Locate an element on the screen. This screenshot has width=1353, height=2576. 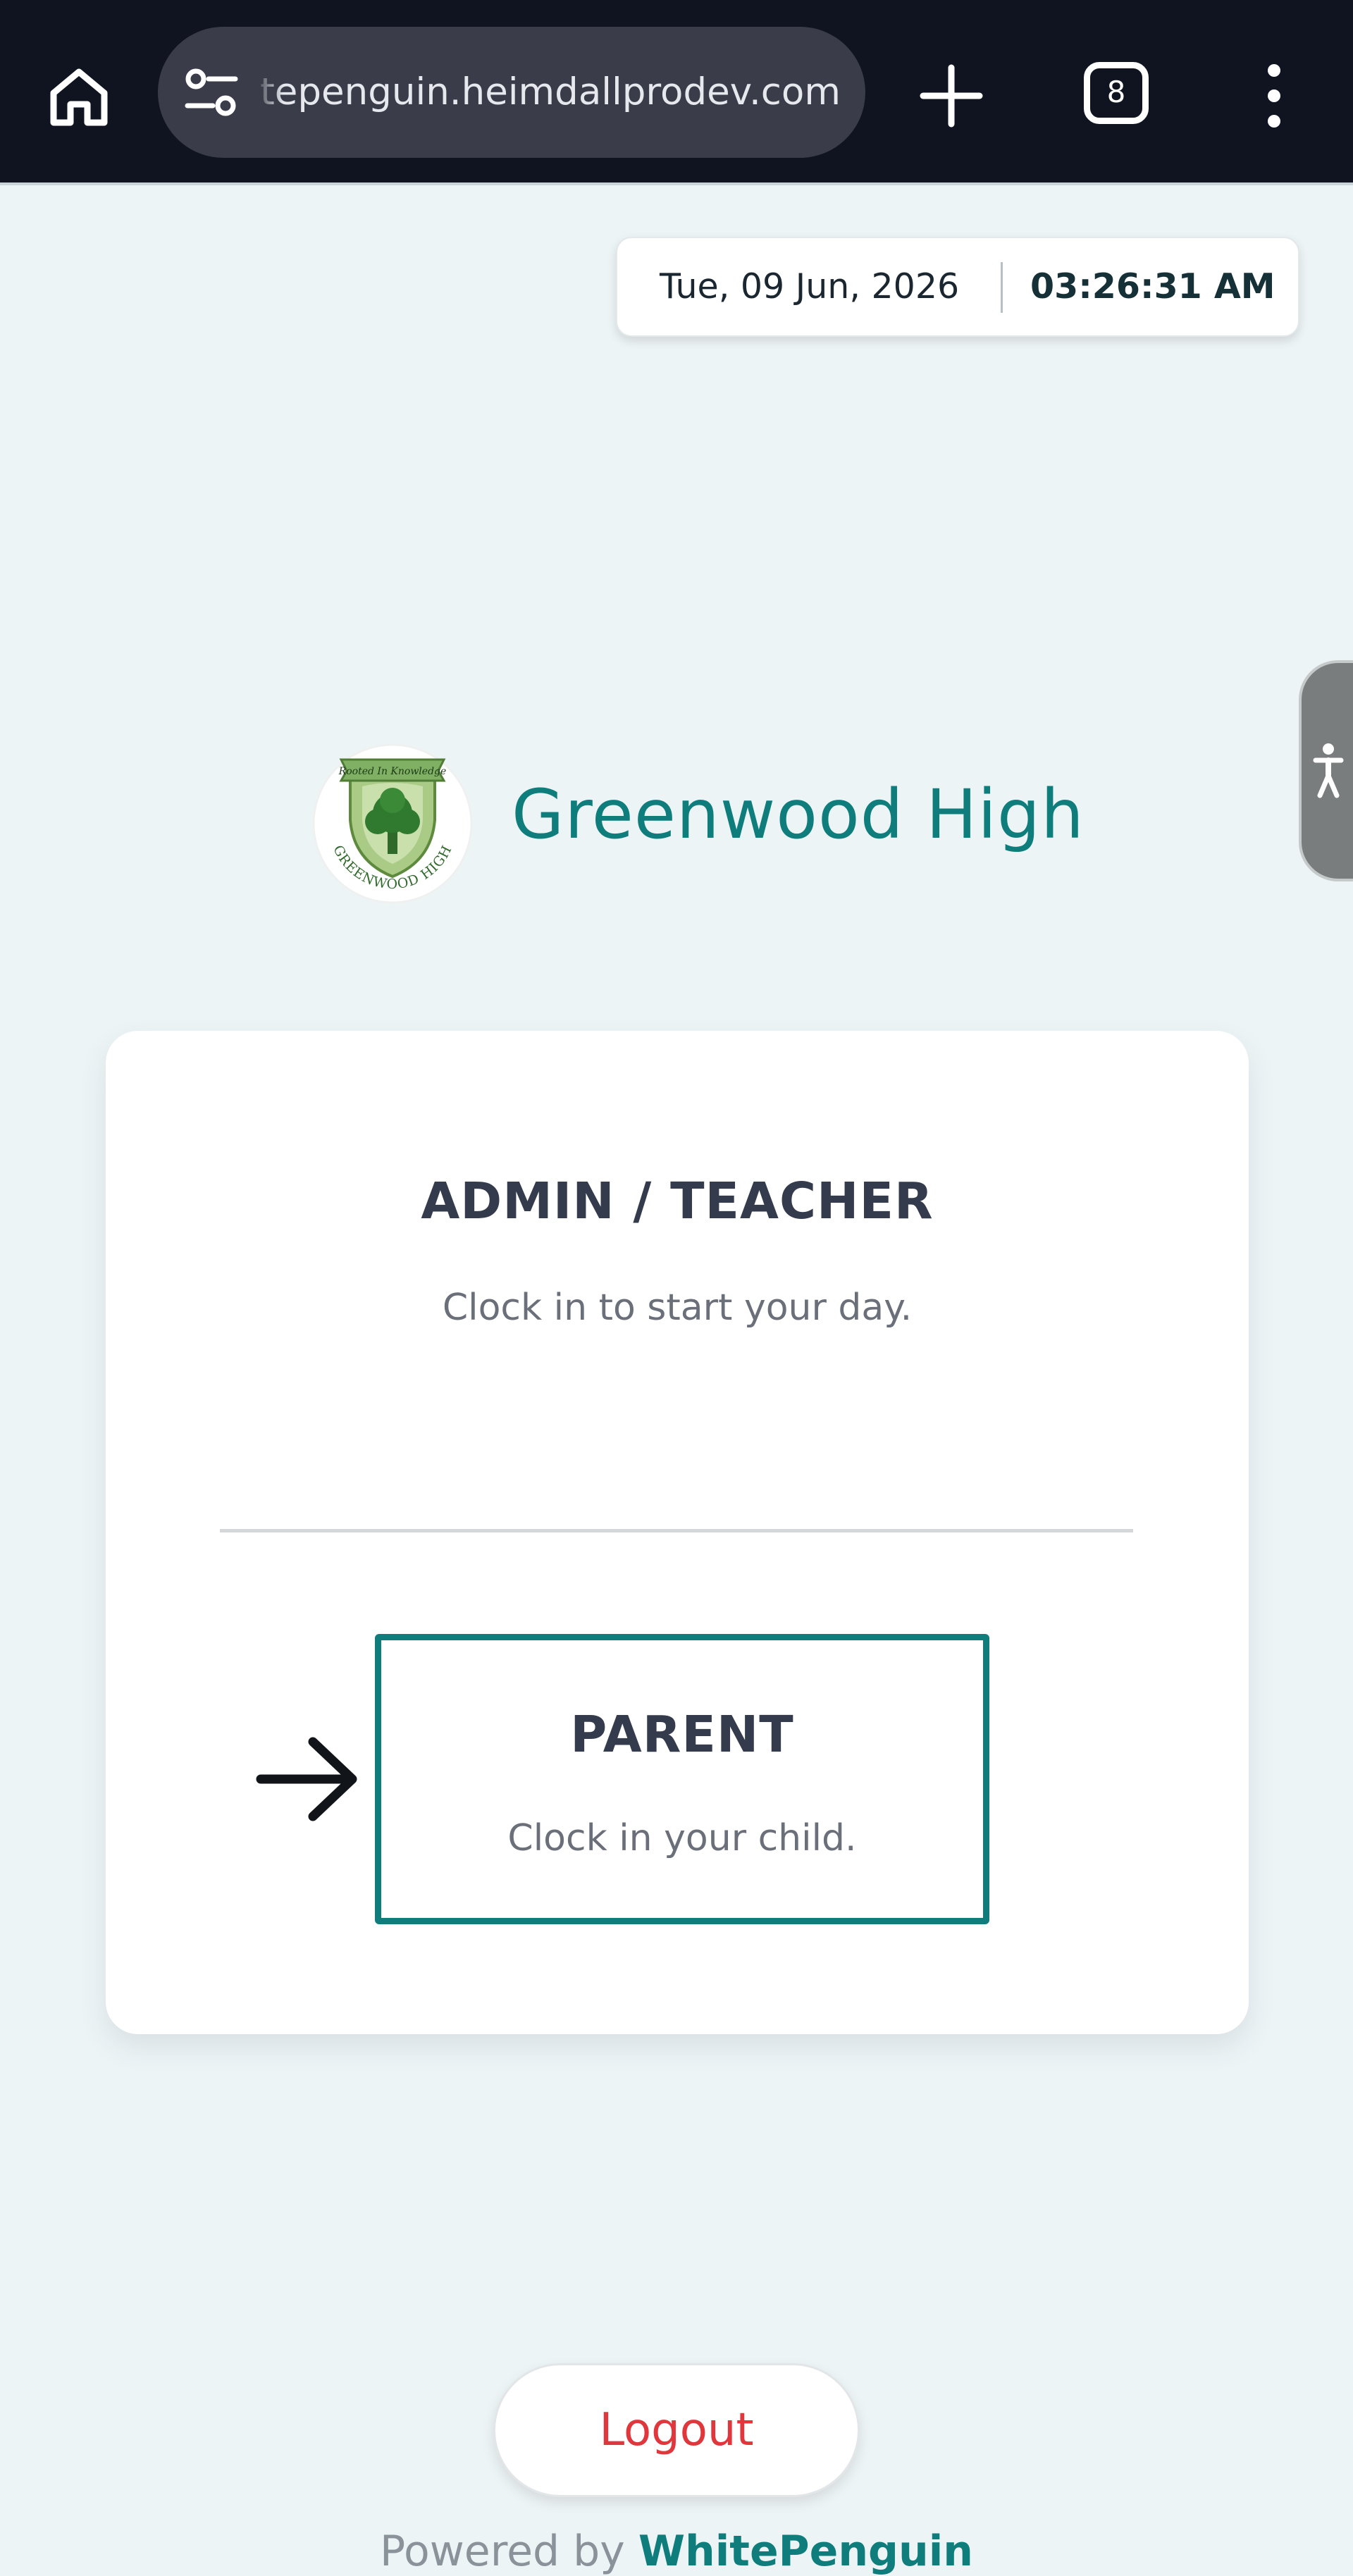
current-time: 03:26:31 AM is located at coordinates (1152, 286).